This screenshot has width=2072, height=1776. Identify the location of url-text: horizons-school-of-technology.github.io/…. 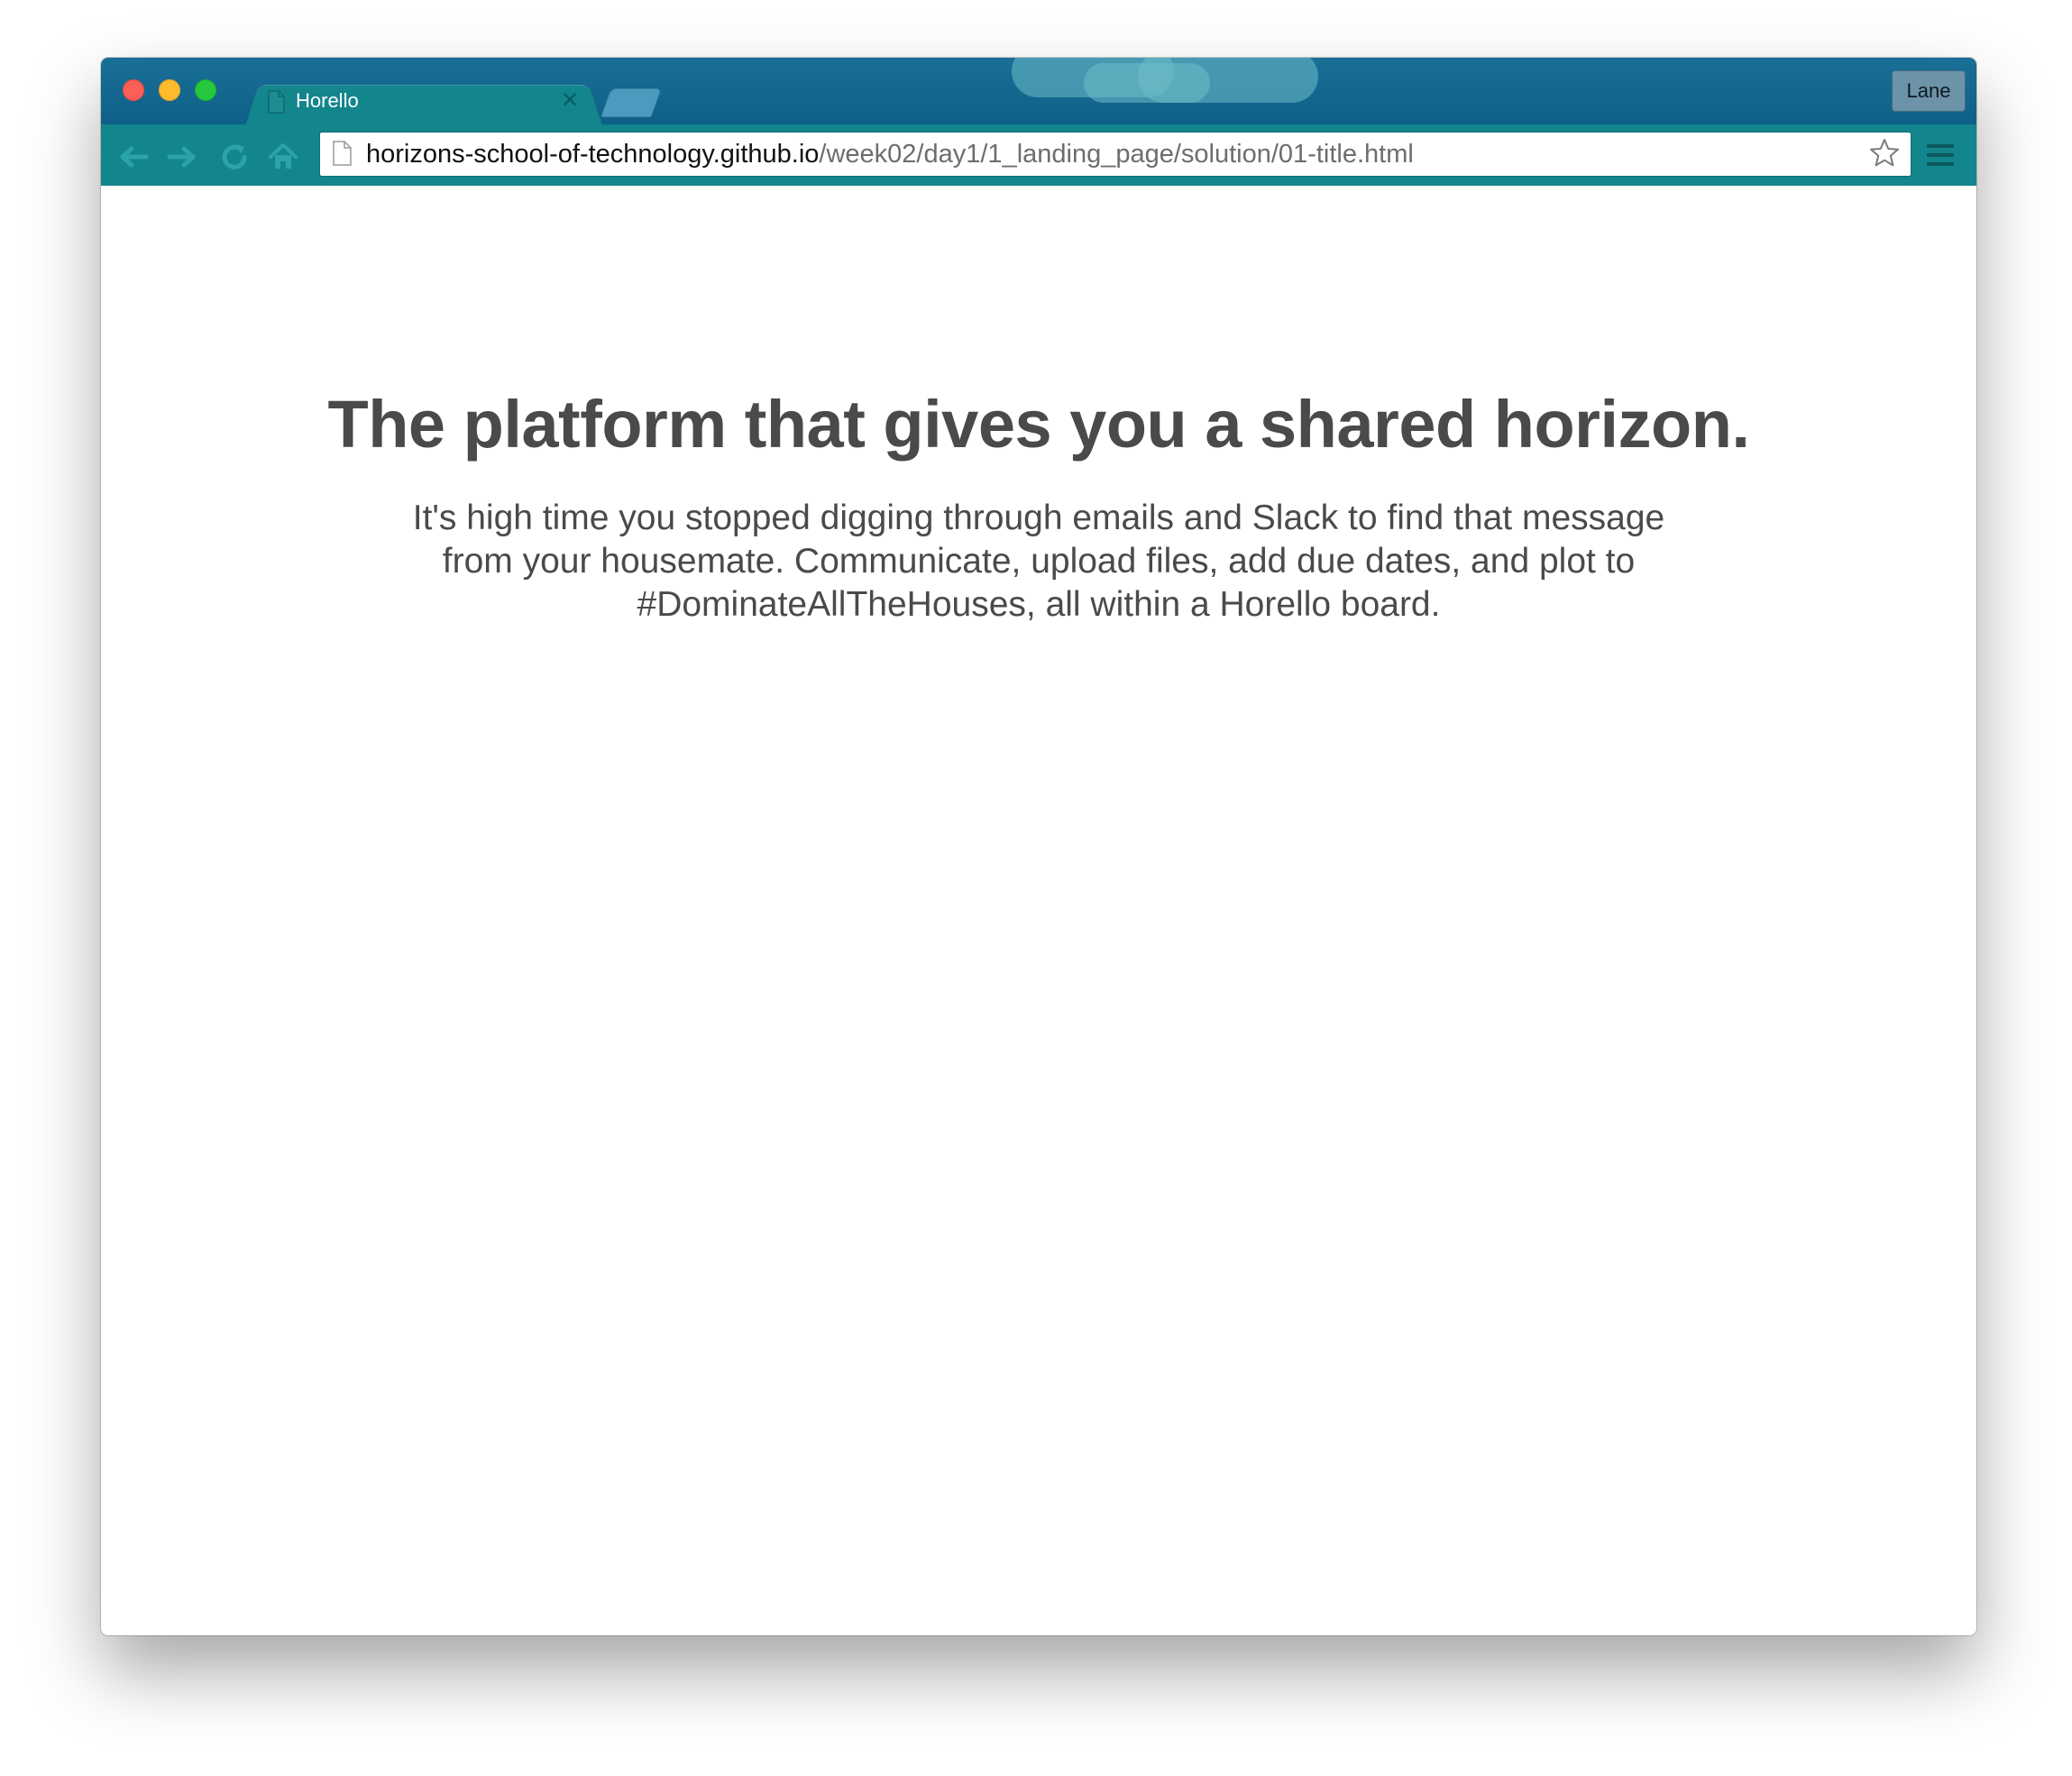
(890, 154).